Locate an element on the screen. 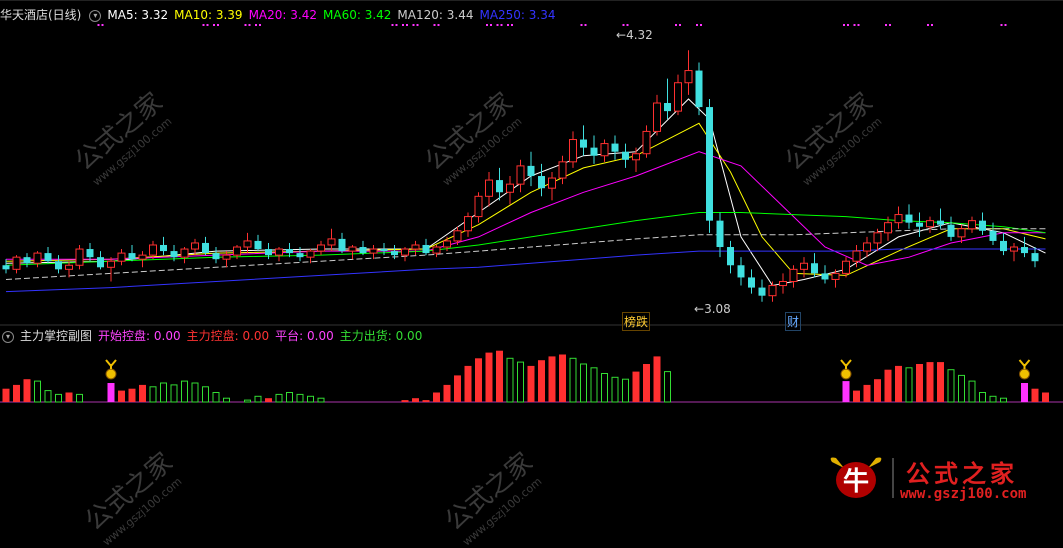 This screenshot has width=1063, height=548. sub-bar-magenta is located at coordinates (846, 391).